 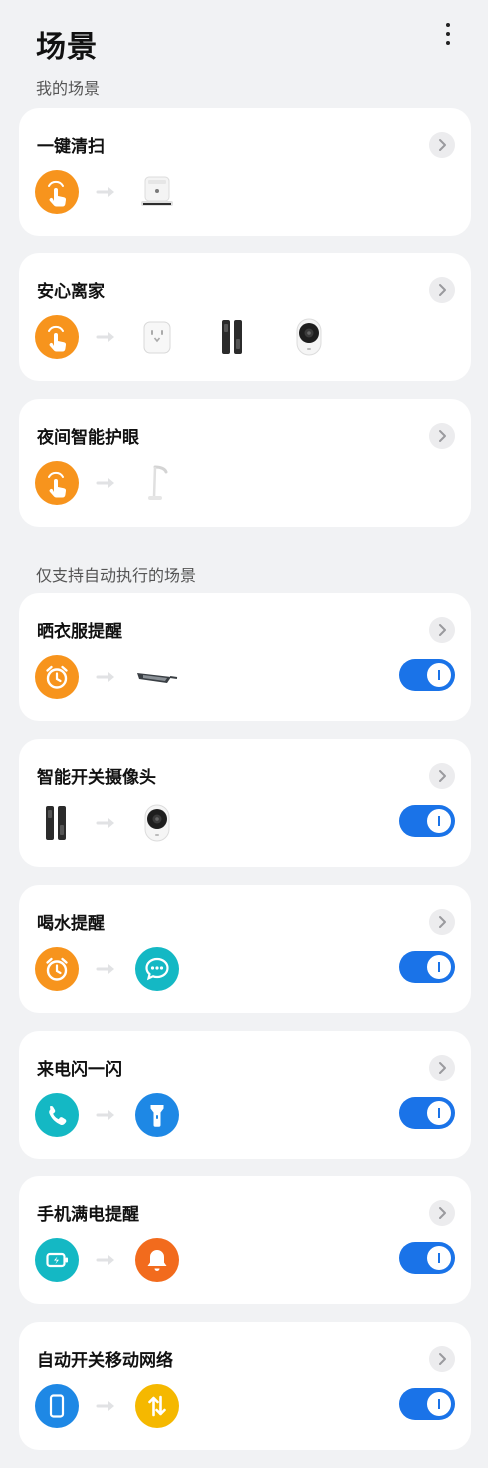 What do you see at coordinates (79, 1069) in the screenshot?
I see `scene-title: 来电闪一闪` at bounding box center [79, 1069].